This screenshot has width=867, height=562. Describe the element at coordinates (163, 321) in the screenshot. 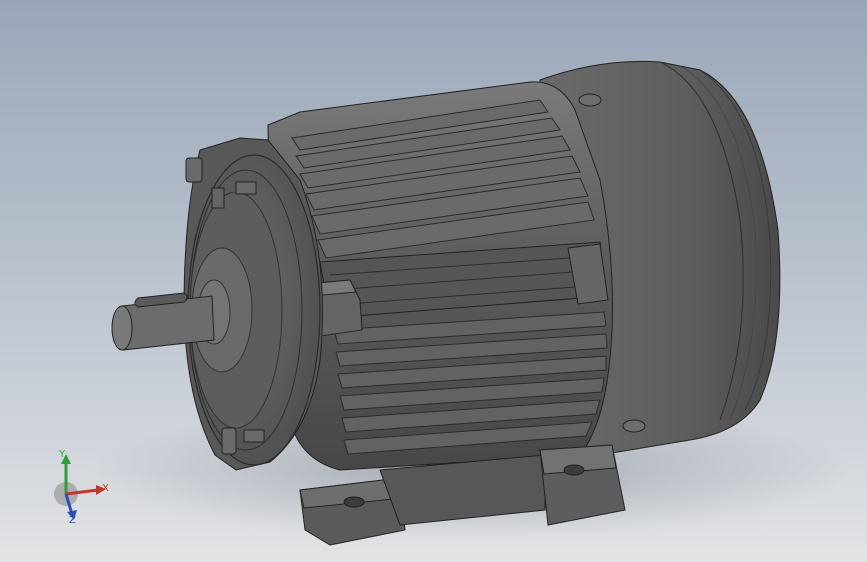

I see `motor-shaft` at that location.